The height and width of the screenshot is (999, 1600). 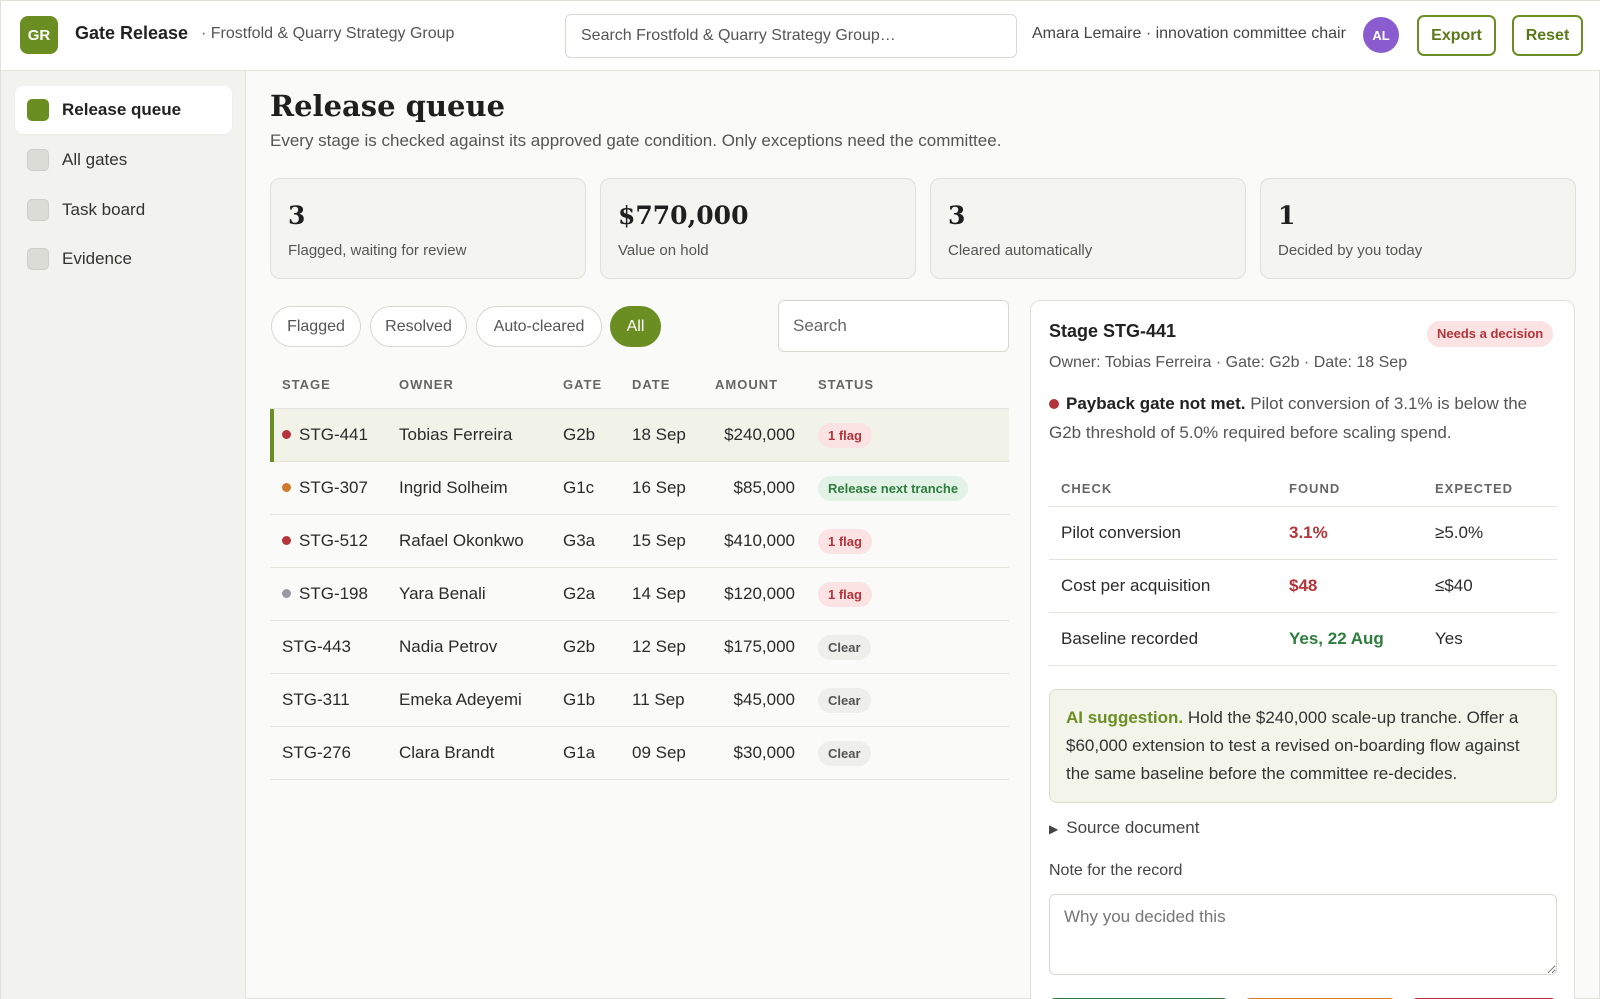 What do you see at coordinates (1136, 585) in the screenshot?
I see `check-name: Cost per acquisition` at bounding box center [1136, 585].